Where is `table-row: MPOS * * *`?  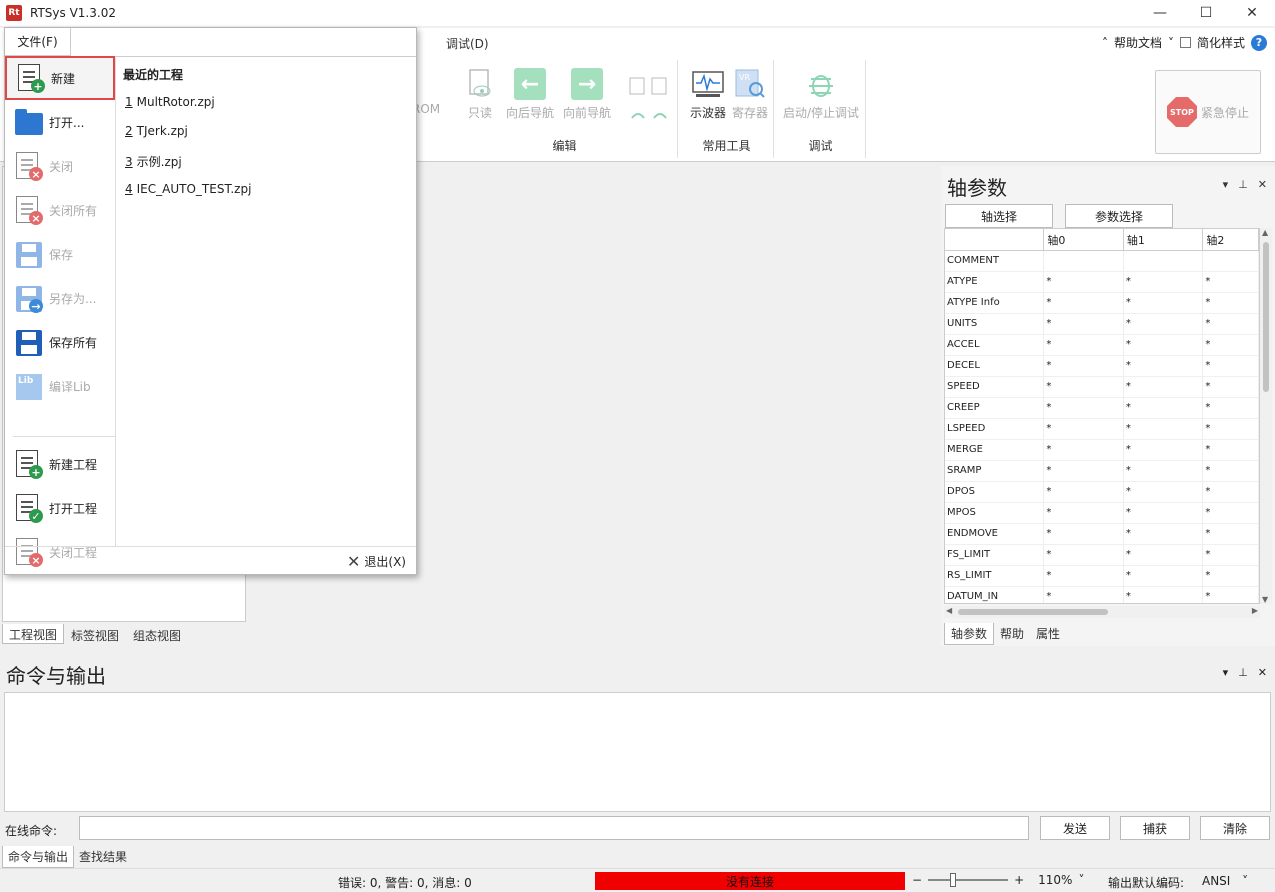 table-row: MPOS * * * is located at coordinates (1102, 513).